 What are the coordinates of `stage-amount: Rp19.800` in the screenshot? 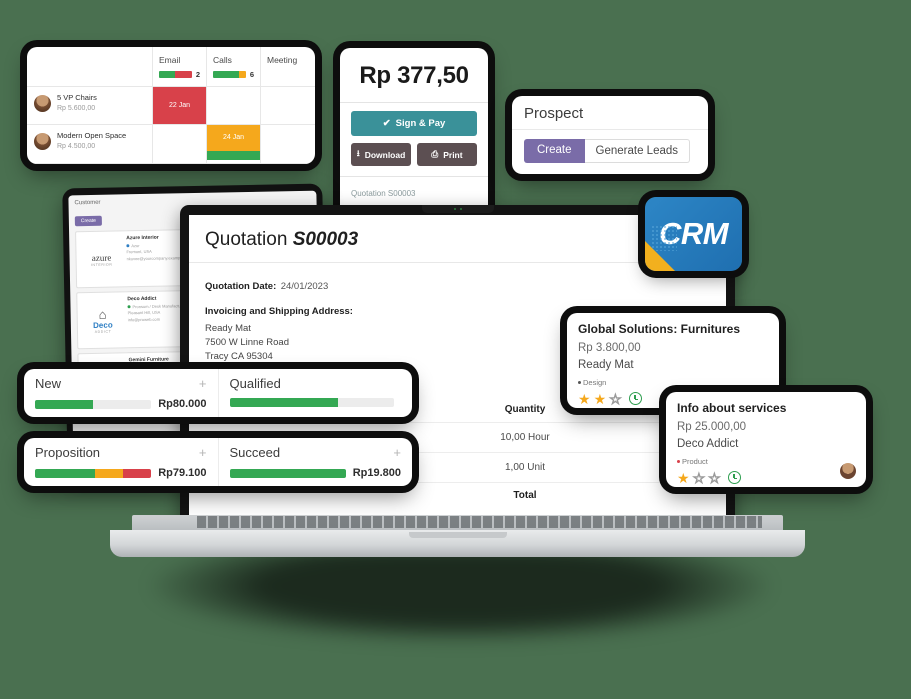 It's located at (376, 473).